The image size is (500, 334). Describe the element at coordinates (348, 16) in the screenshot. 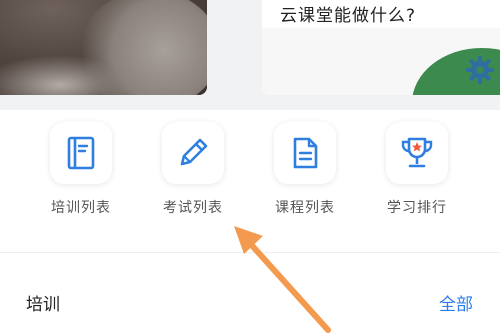

I see `banner-card-title: 云课堂能做什么?` at that location.